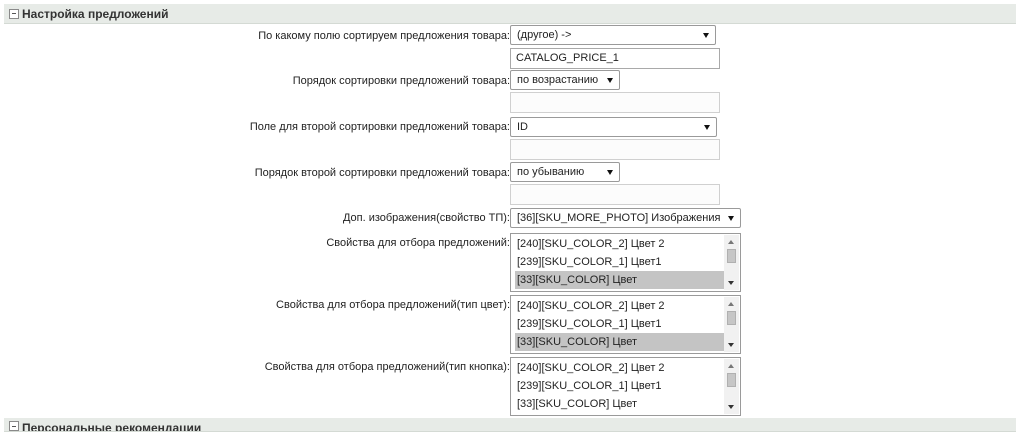 This screenshot has width=1024, height=432. Describe the element at coordinates (613, 35) in the screenshot. I see `sort-field-select: (другое) ->` at that location.